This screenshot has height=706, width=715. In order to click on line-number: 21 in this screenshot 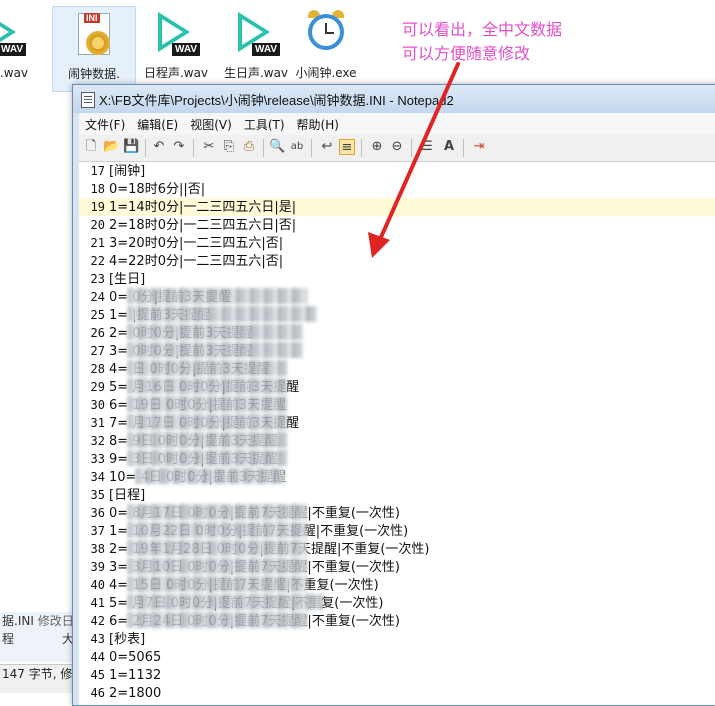, I will do `click(97, 243)`.